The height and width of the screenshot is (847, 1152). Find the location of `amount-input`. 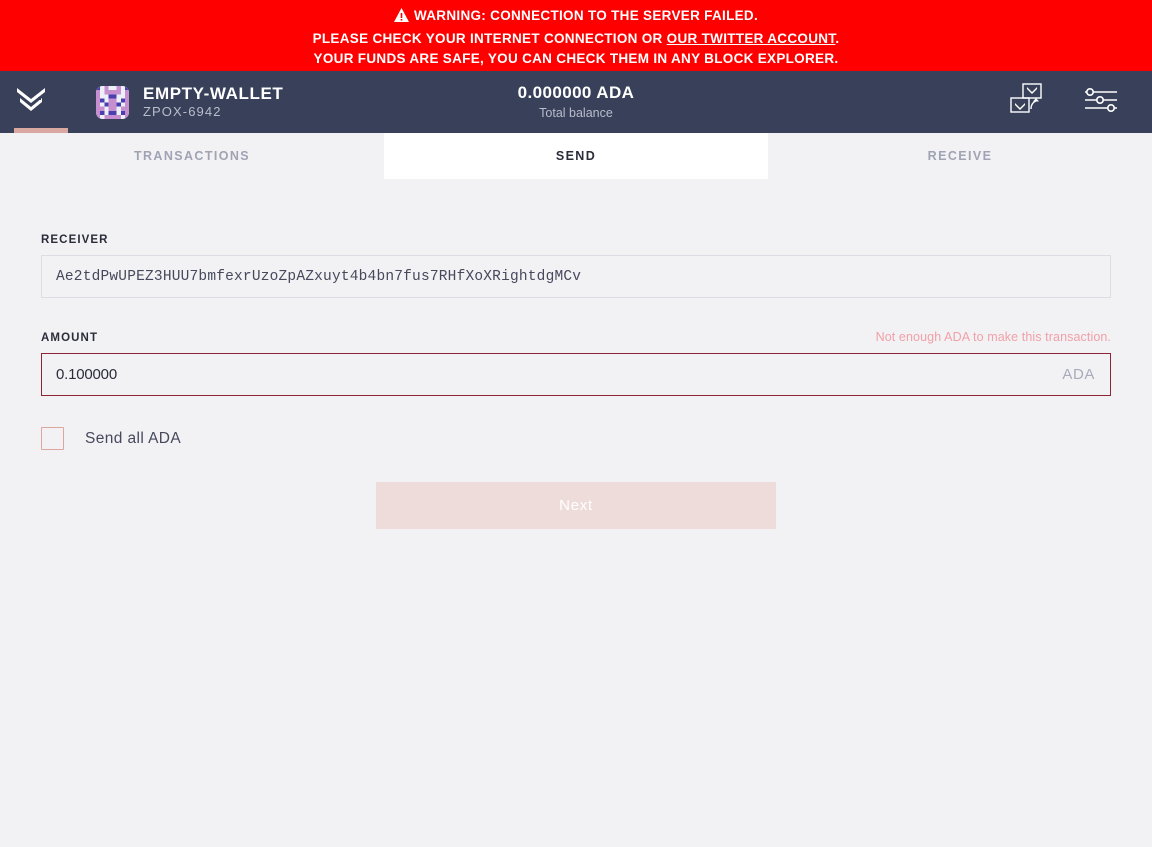

amount-input is located at coordinates (576, 374).